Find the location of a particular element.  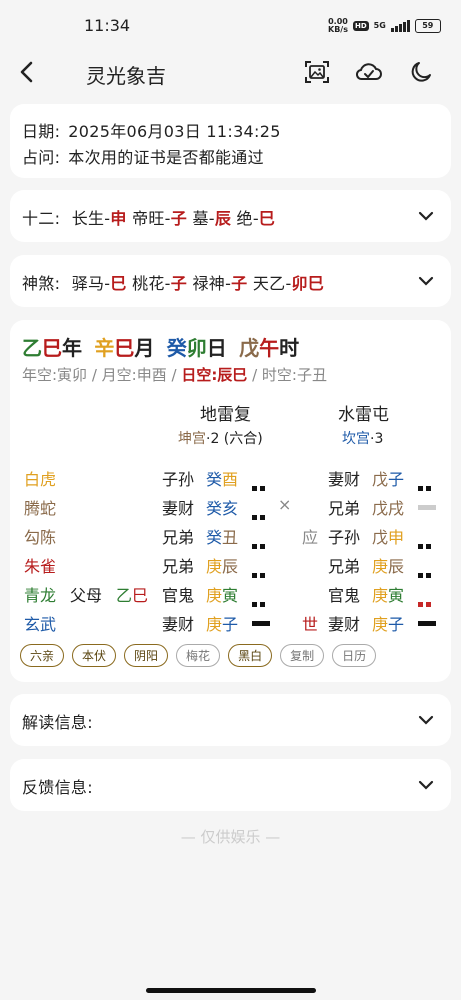

hidden-relation: 父母 is located at coordinates (86, 595).